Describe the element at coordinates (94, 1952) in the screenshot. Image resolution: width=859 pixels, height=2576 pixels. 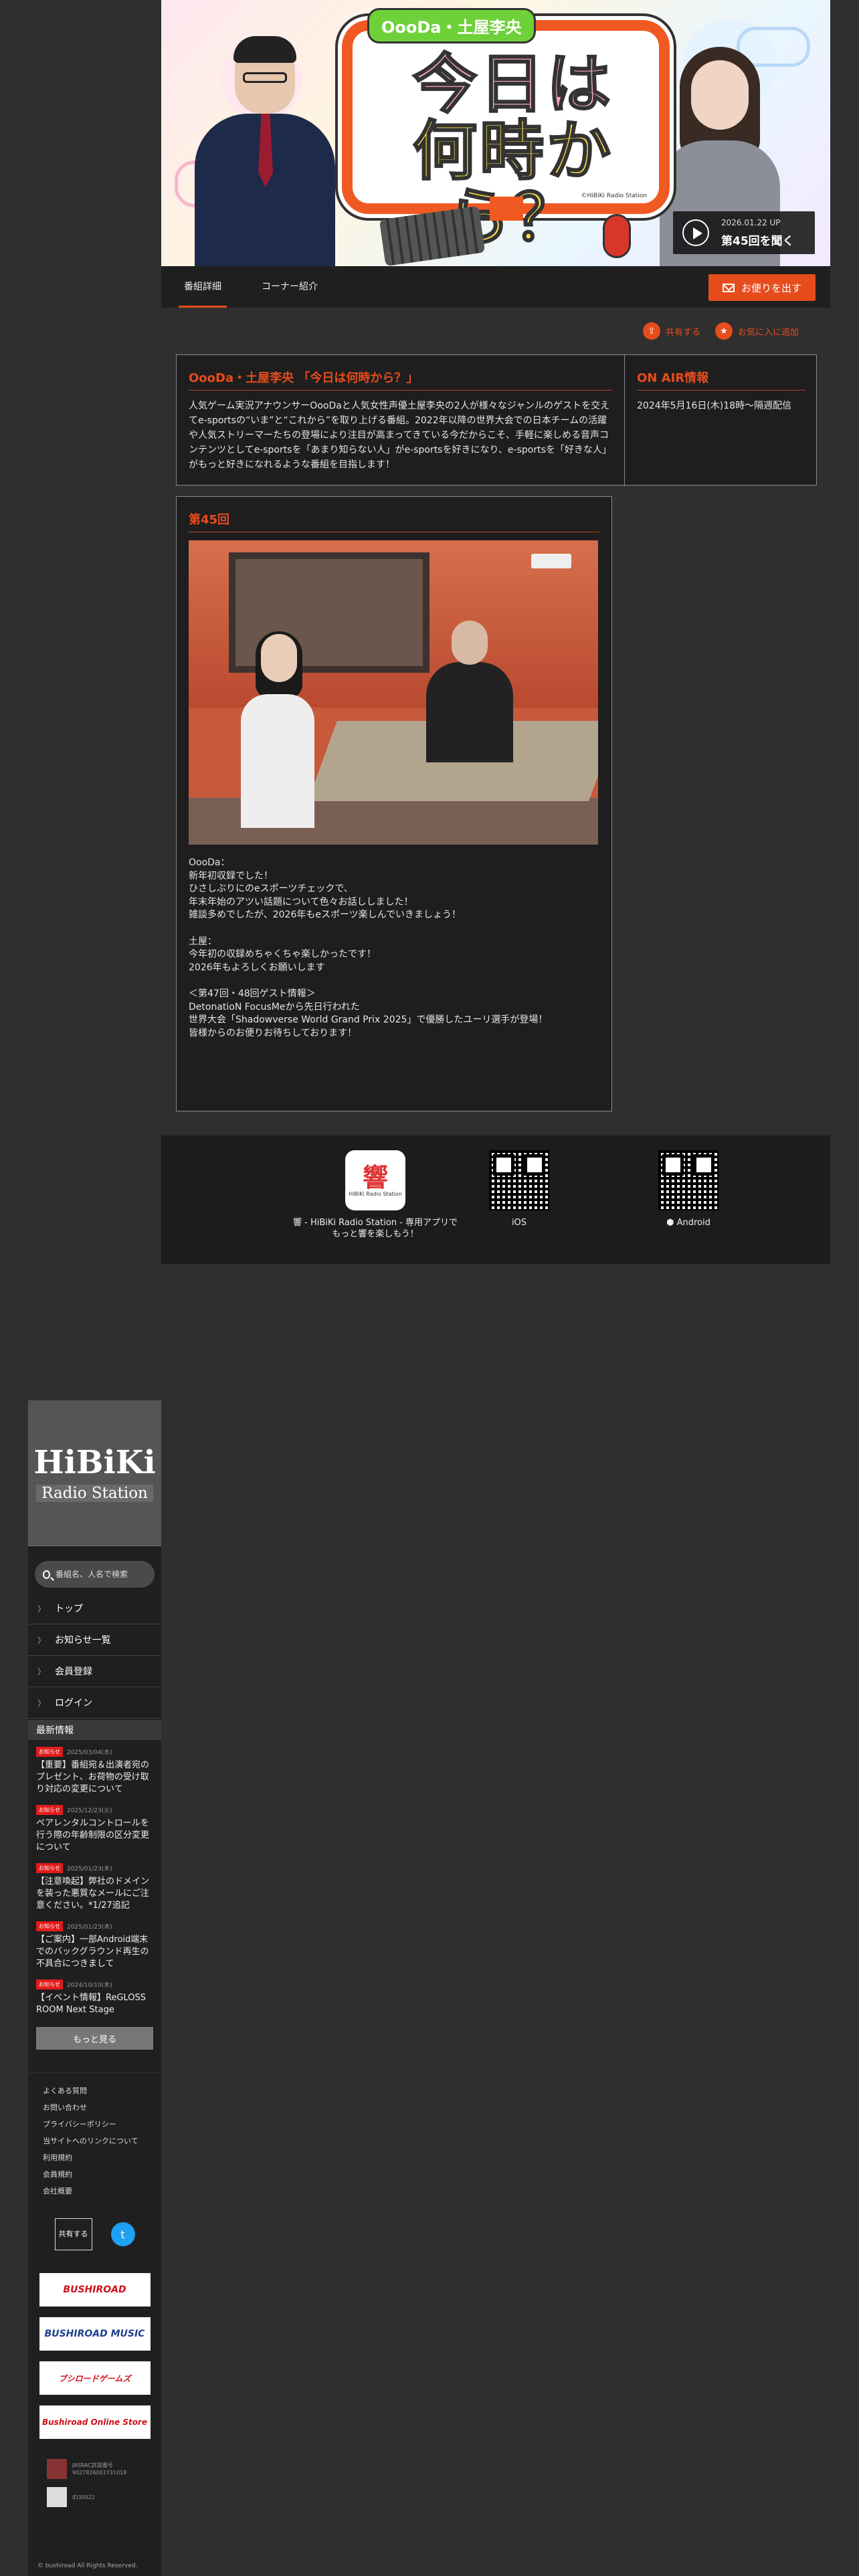
I see `news-title: 【ご案内】一部Android端末でのバックグラウンド再生の不具合につきまして` at that location.